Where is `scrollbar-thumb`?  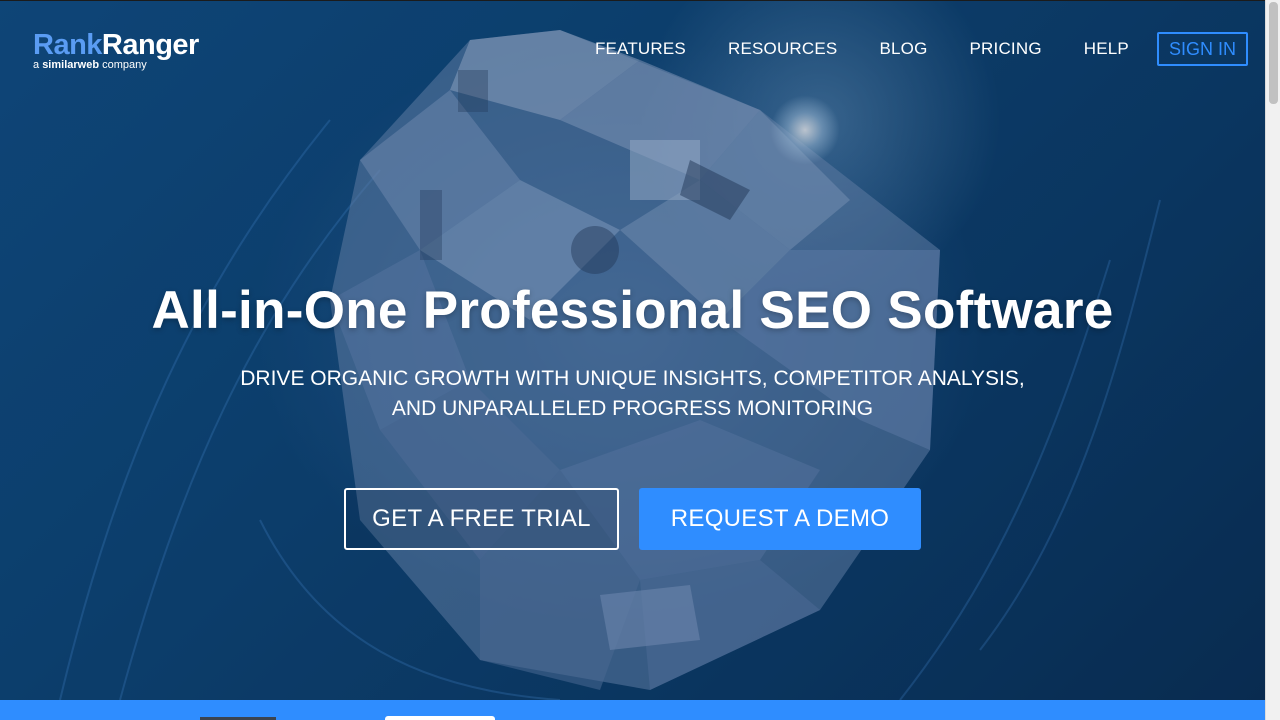 scrollbar-thumb is located at coordinates (1273, 53).